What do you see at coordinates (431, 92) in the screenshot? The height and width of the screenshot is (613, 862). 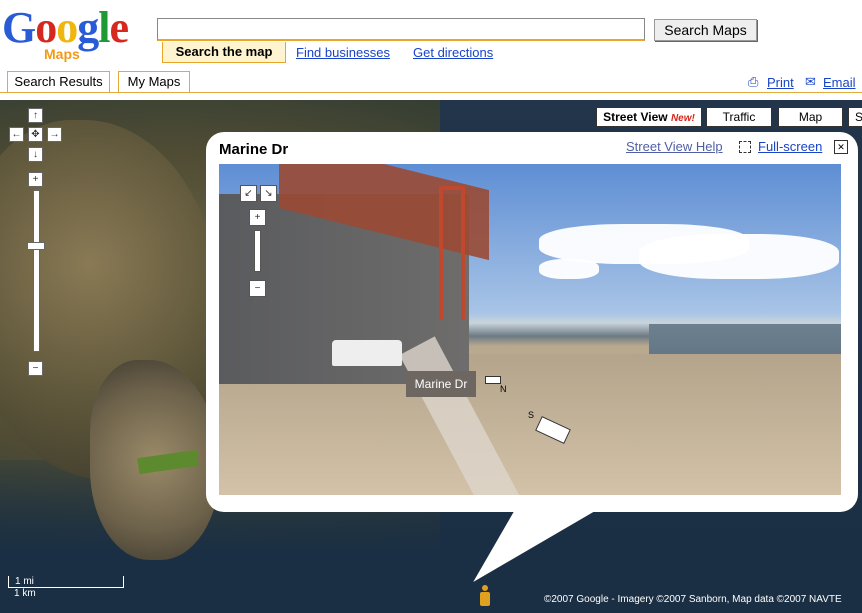 I see `header-divider` at bounding box center [431, 92].